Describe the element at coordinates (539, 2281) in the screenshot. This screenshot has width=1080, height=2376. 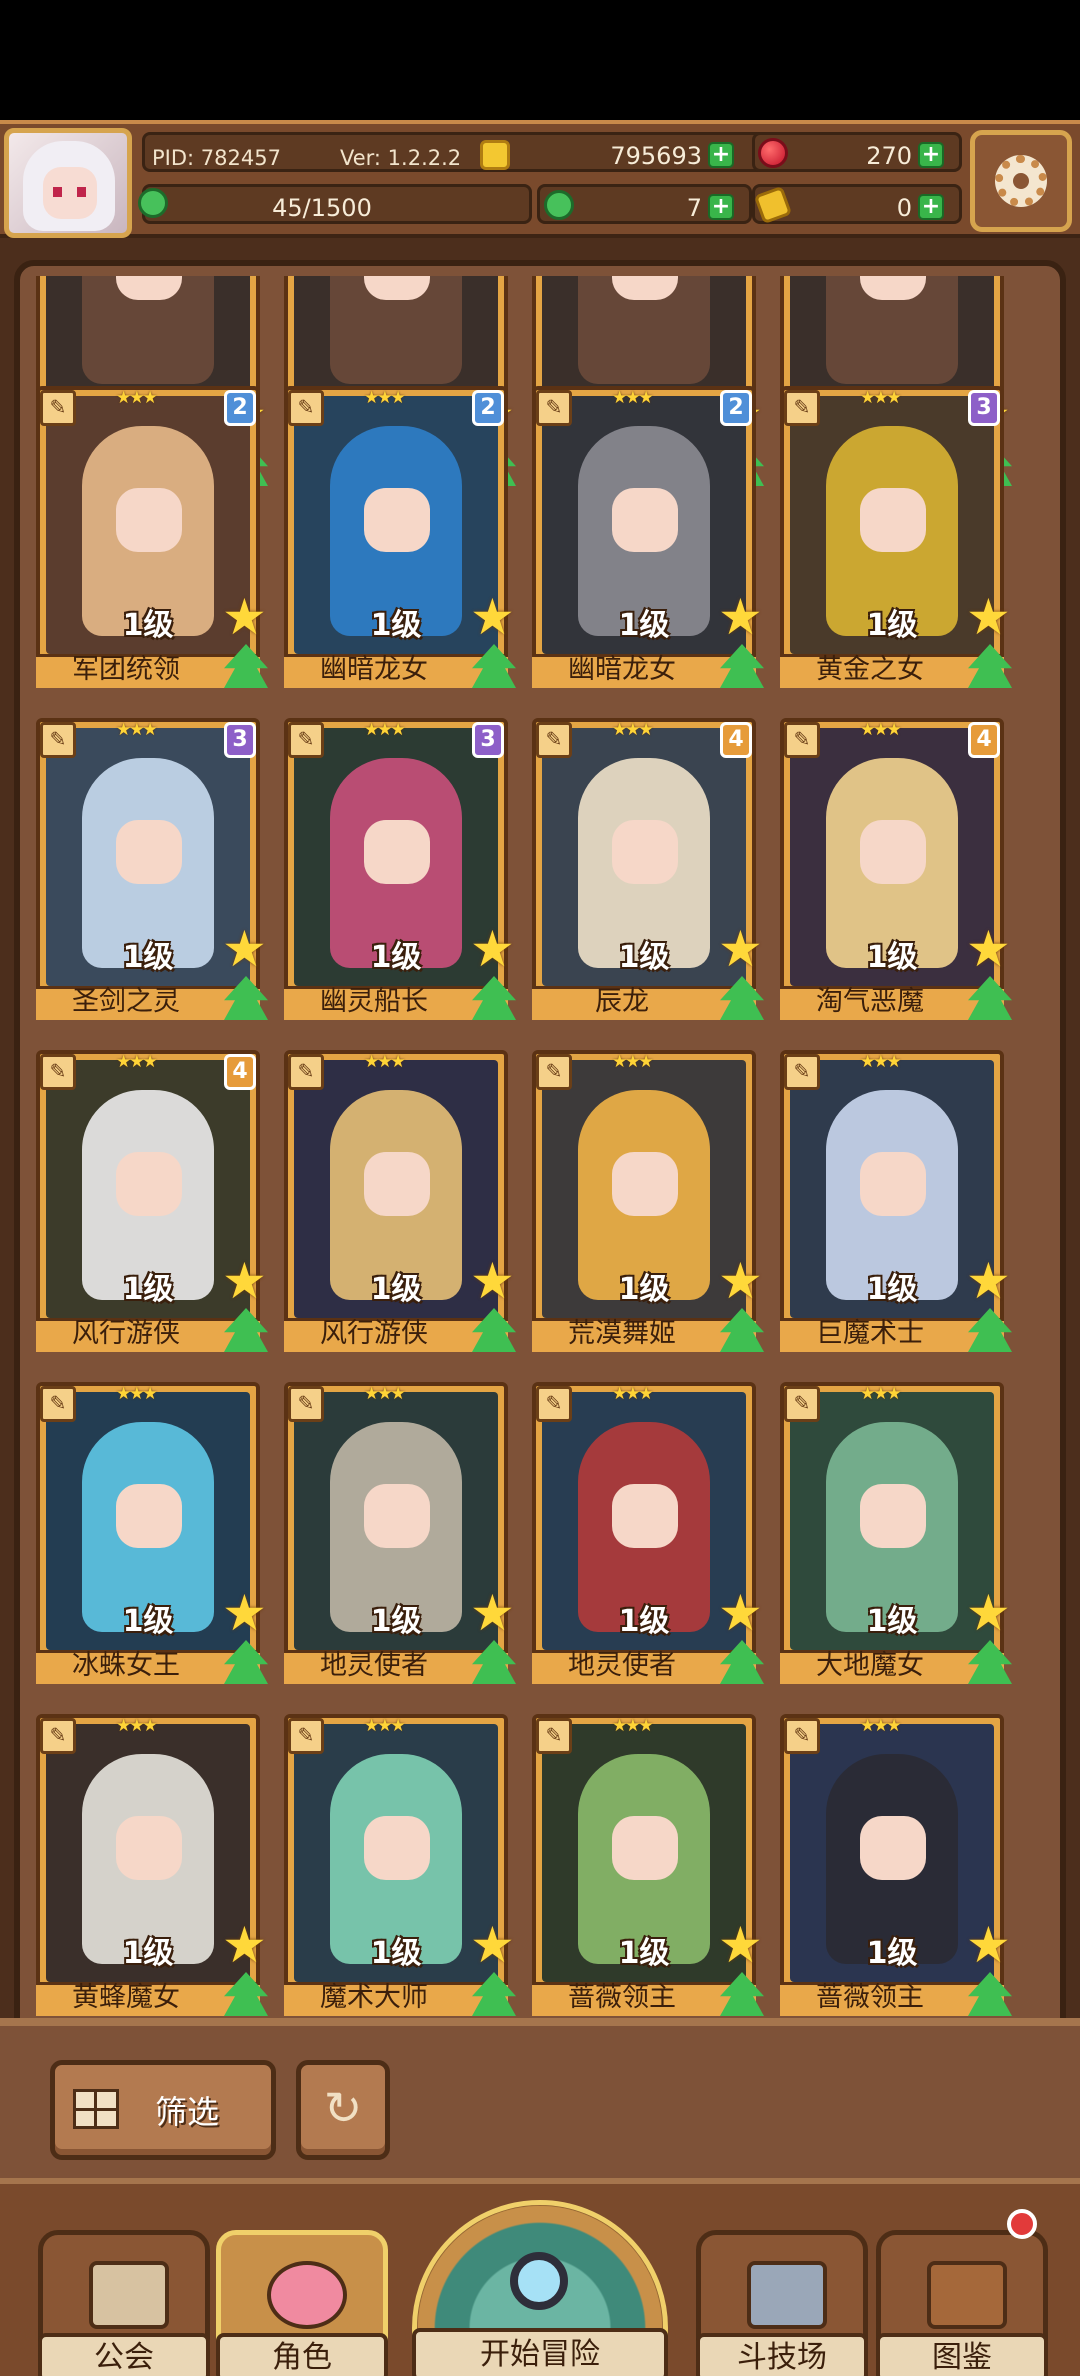
I see `magnifier-icon` at that location.